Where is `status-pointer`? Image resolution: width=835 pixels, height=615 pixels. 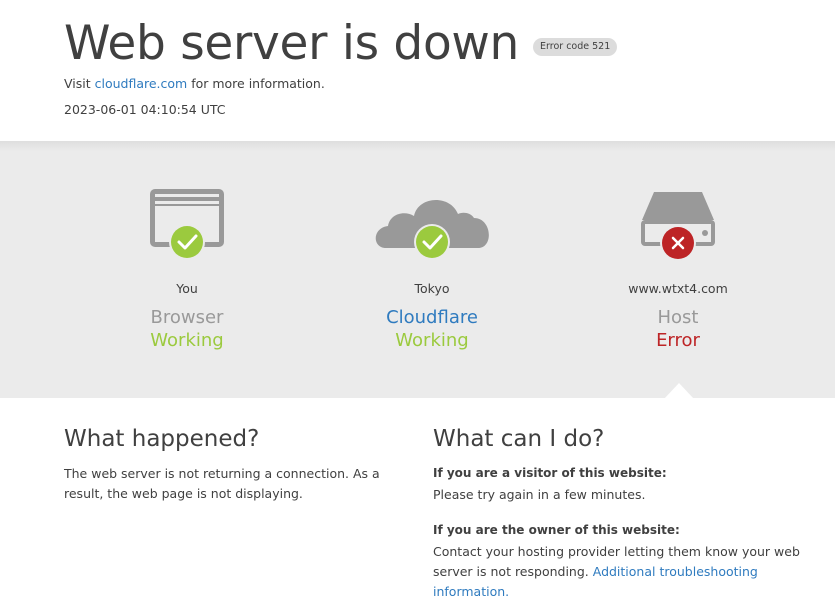 status-pointer is located at coordinates (679, 391).